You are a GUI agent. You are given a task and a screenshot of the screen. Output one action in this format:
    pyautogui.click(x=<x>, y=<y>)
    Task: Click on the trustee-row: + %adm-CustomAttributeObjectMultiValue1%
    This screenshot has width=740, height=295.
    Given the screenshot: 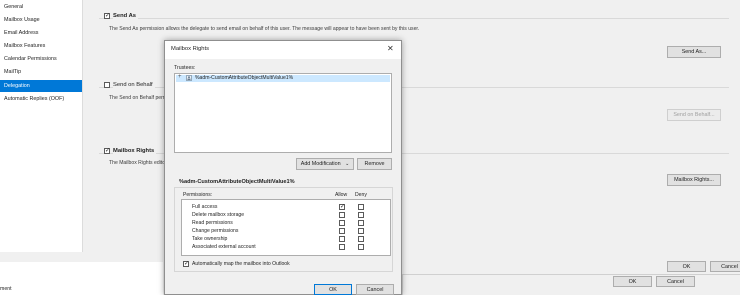 What is the action you would take?
    pyautogui.click(x=283, y=78)
    